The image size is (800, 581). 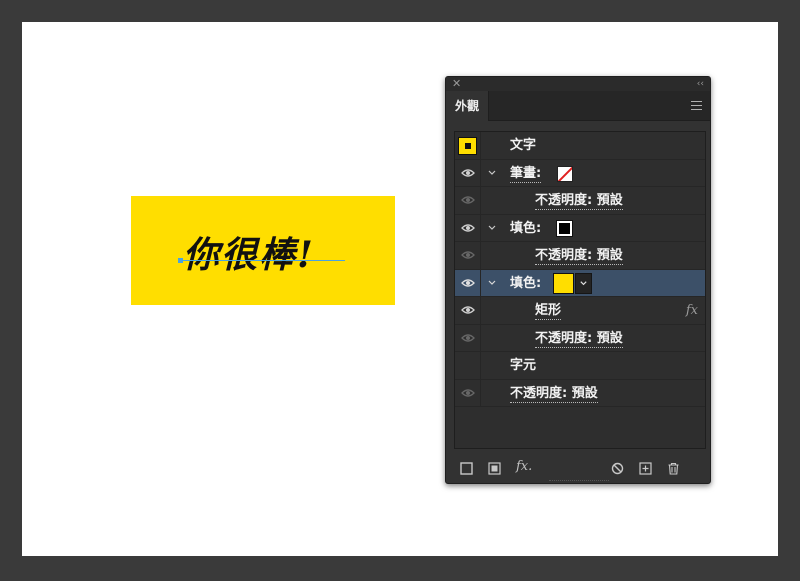 I want to click on close-icon: ✕, so click(x=456, y=84).